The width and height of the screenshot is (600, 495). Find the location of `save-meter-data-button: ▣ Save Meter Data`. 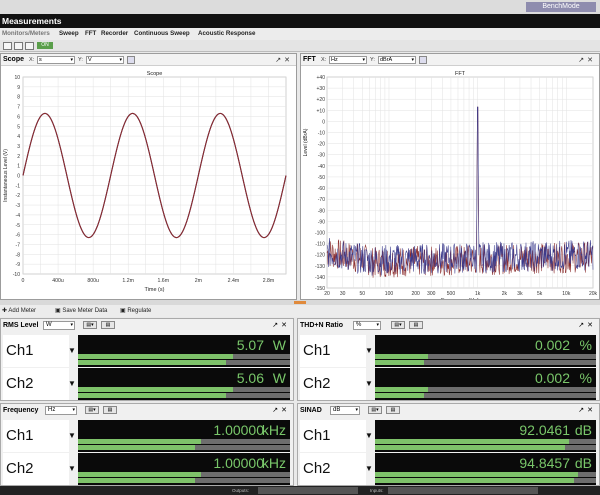

save-meter-data-button: ▣ Save Meter Data is located at coordinates (81, 311).